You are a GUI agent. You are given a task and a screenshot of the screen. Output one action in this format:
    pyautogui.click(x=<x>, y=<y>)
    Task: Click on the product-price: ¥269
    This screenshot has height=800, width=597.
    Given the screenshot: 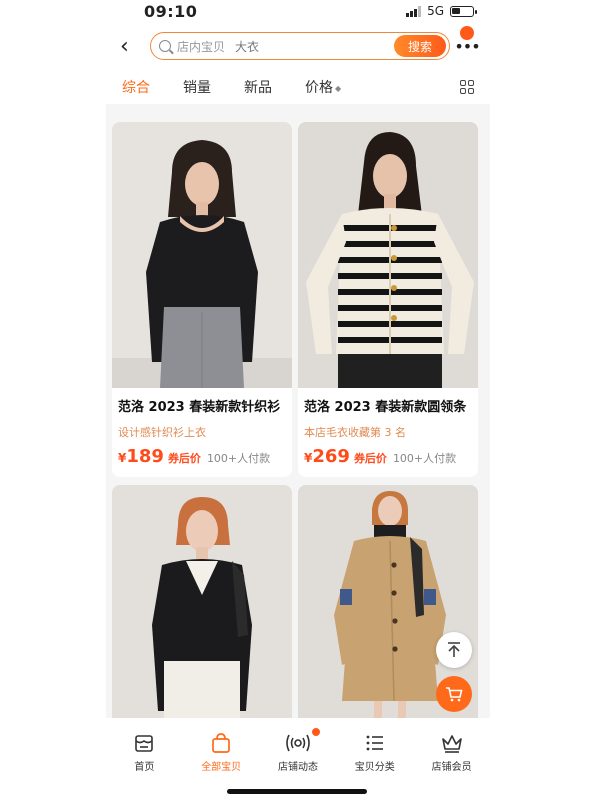 What is the action you would take?
    pyautogui.click(x=327, y=456)
    